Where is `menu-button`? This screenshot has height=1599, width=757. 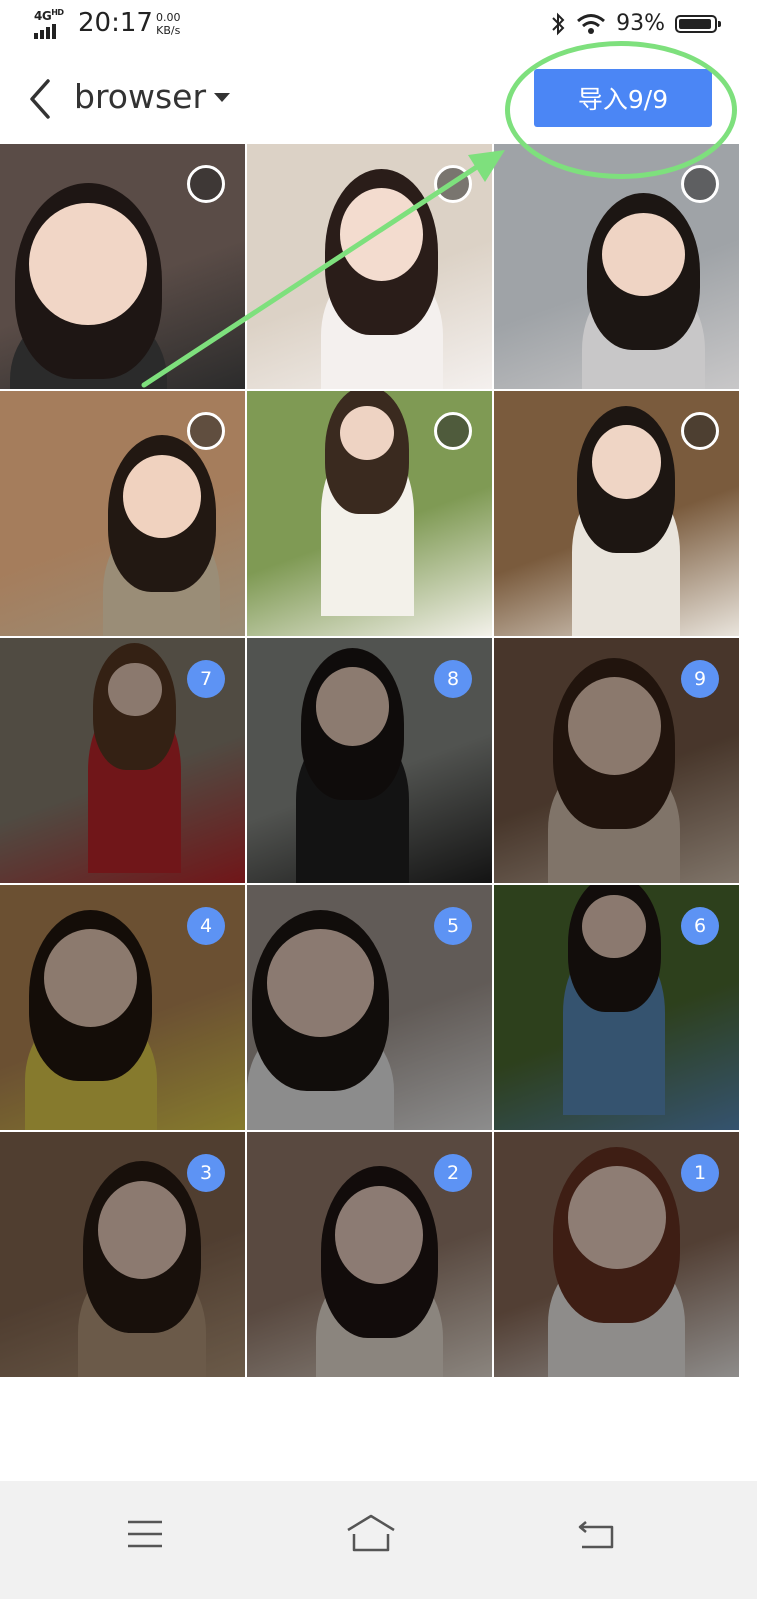
menu-button is located at coordinates (145, 1535).